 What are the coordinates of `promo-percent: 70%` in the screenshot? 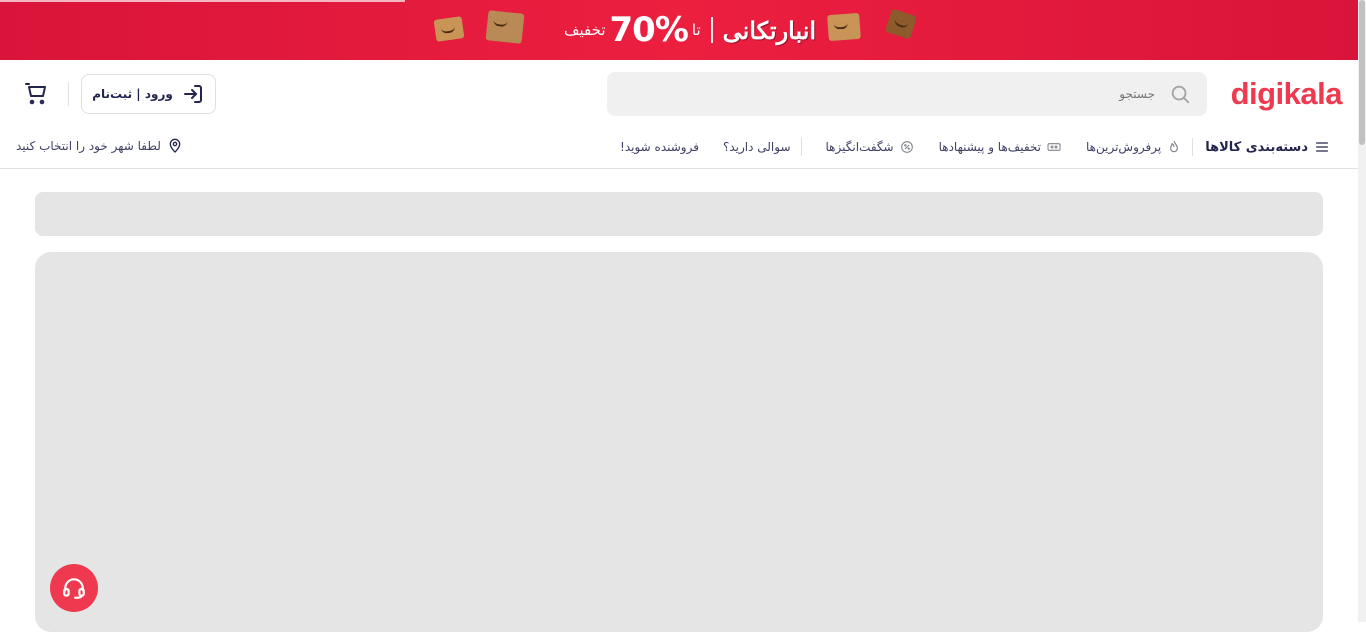 It's located at (649, 30).